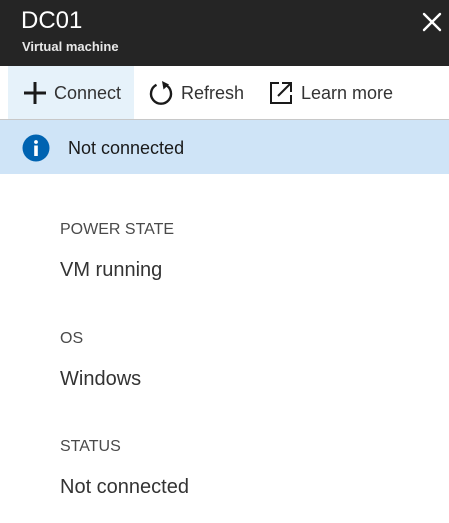 This screenshot has height=523, width=449. What do you see at coordinates (88, 93) in the screenshot?
I see `connect-label: Connect` at bounding box center [88, 93].